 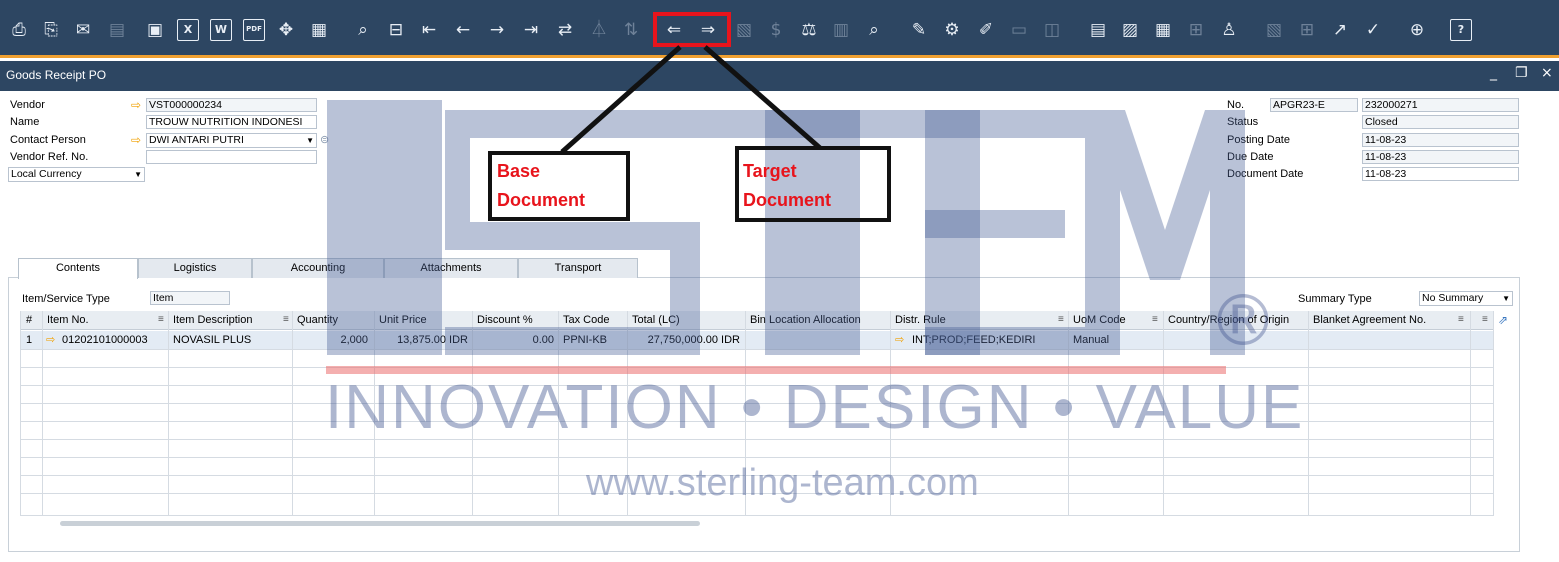 I want to click on col-header-tax-code: Tax Code, so click(x=593, y=320).